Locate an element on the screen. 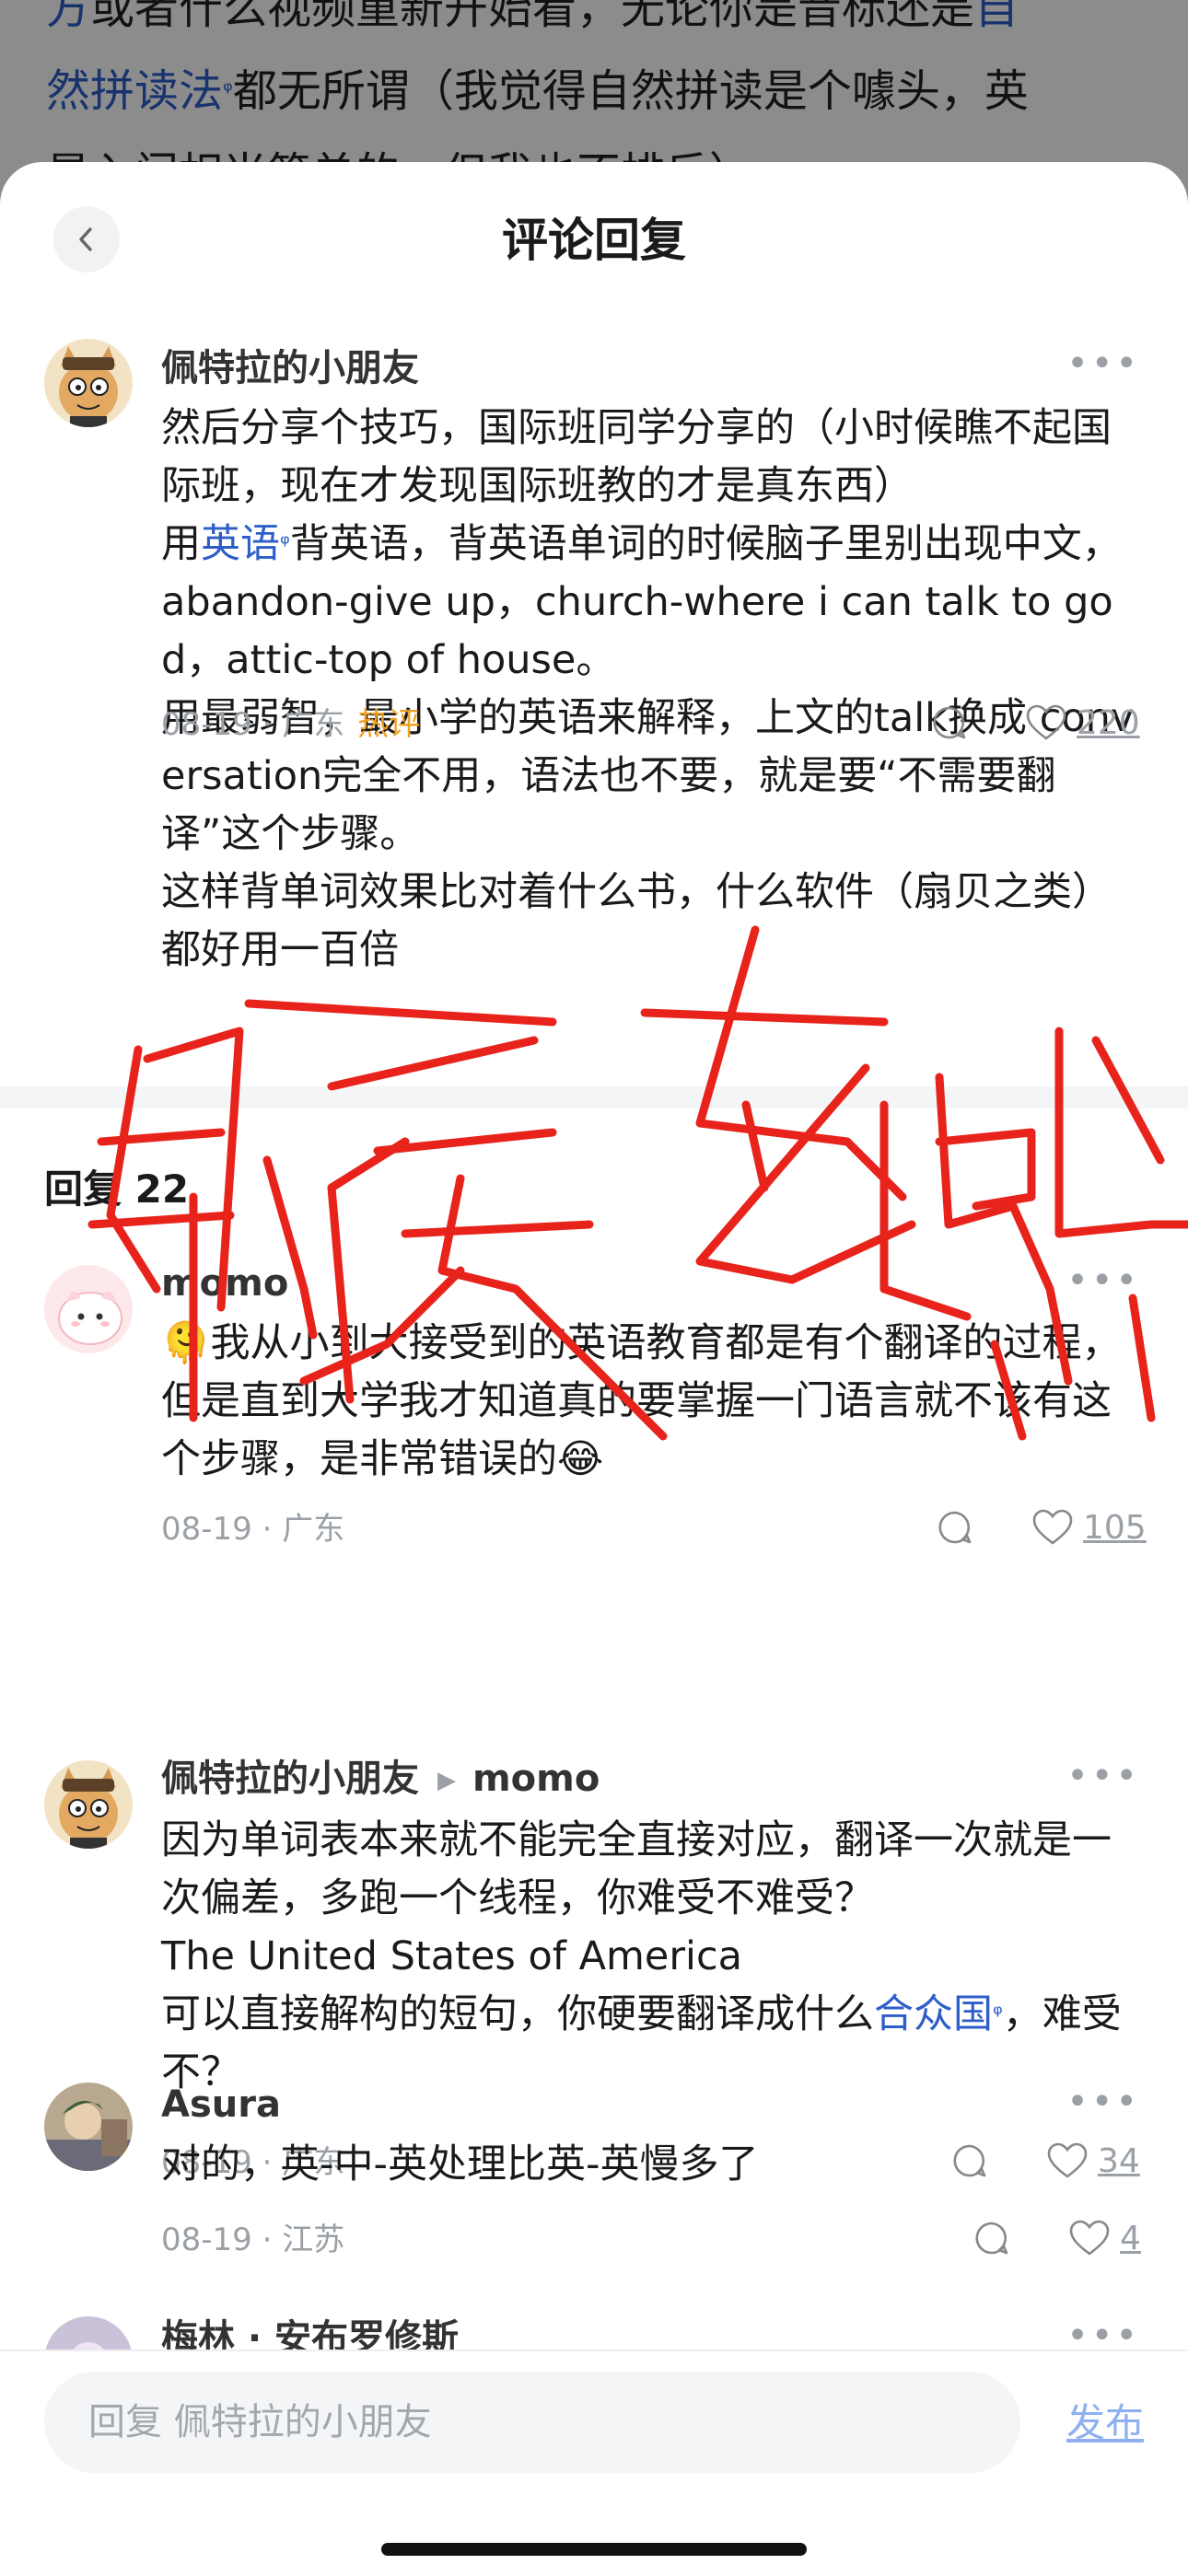  comment-text-part2-prefix: 用 is located at coordinates (181, 544).